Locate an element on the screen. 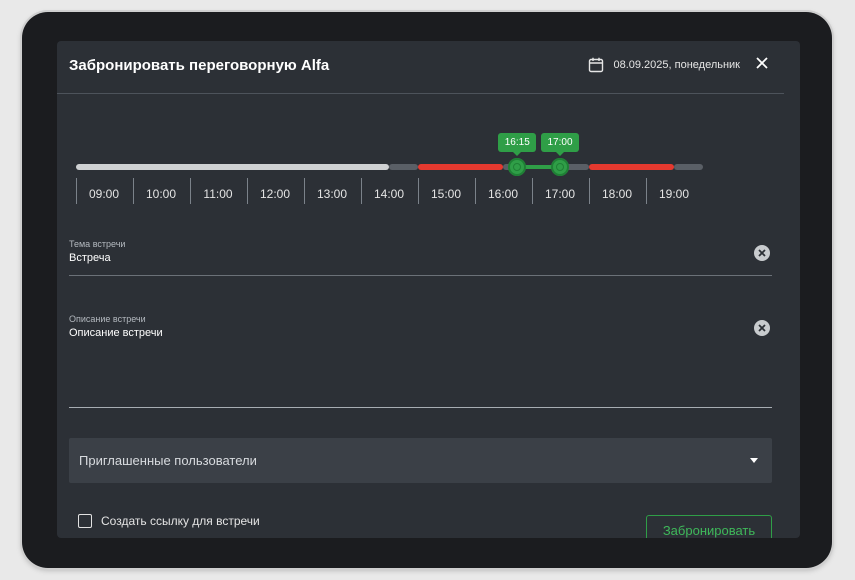 The image size is (855, 580). dropdown-arrow-icon is located at coordinates (754, 460).